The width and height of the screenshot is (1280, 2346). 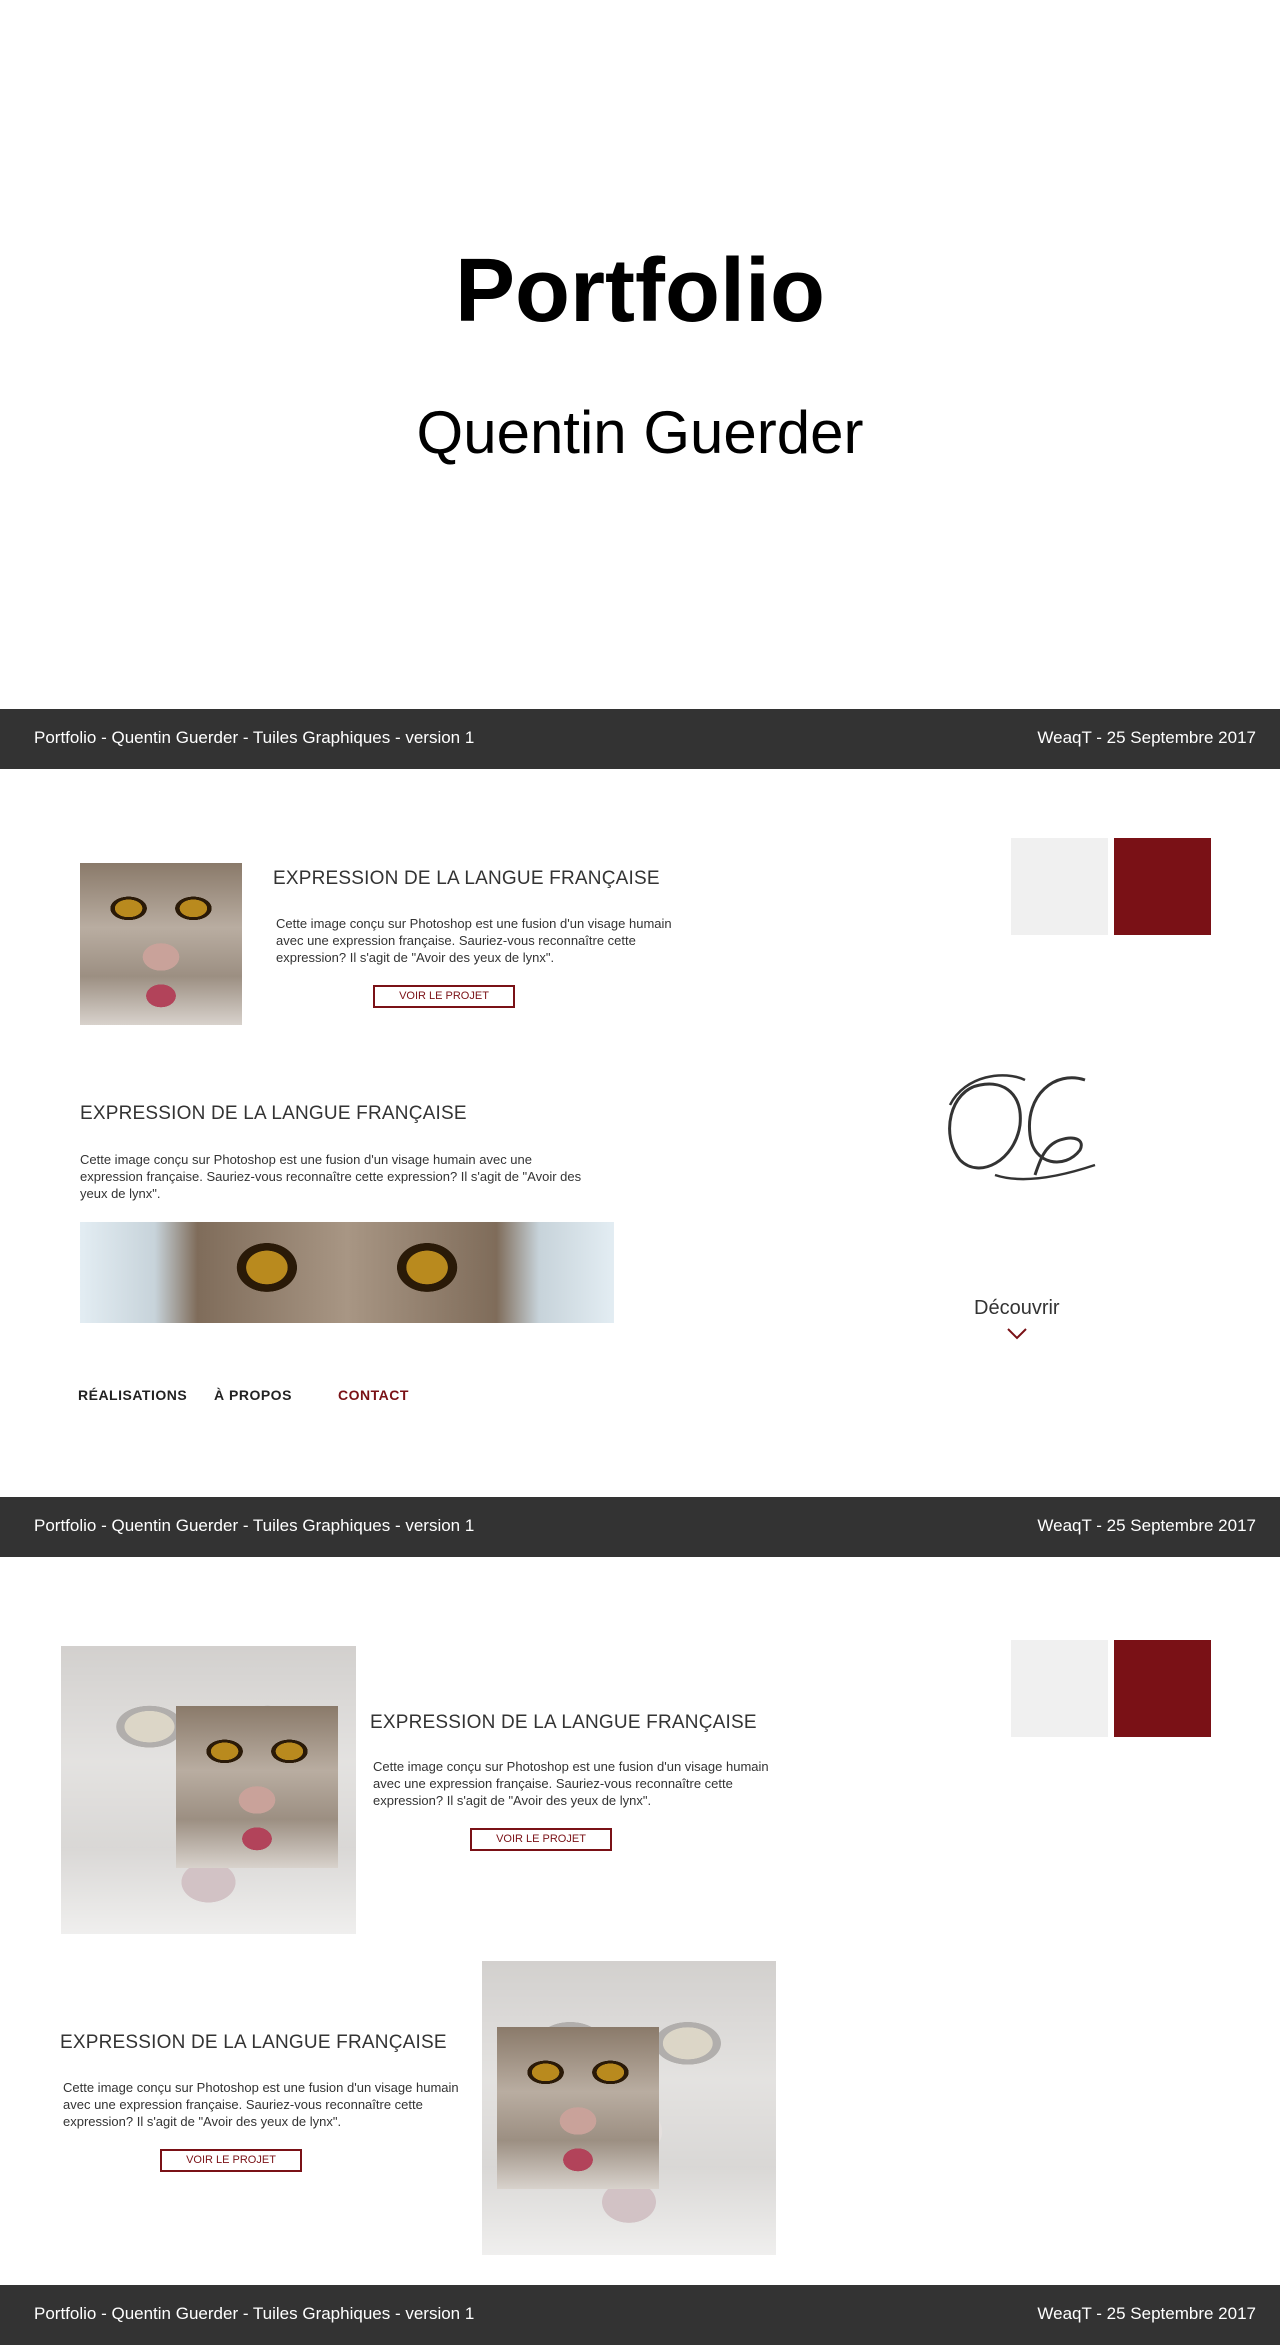 What do you see at coordinates (1017, 1308) in the screenshot?
I see `discover-link: Découvrir` at bounding box center [1017, 1308].